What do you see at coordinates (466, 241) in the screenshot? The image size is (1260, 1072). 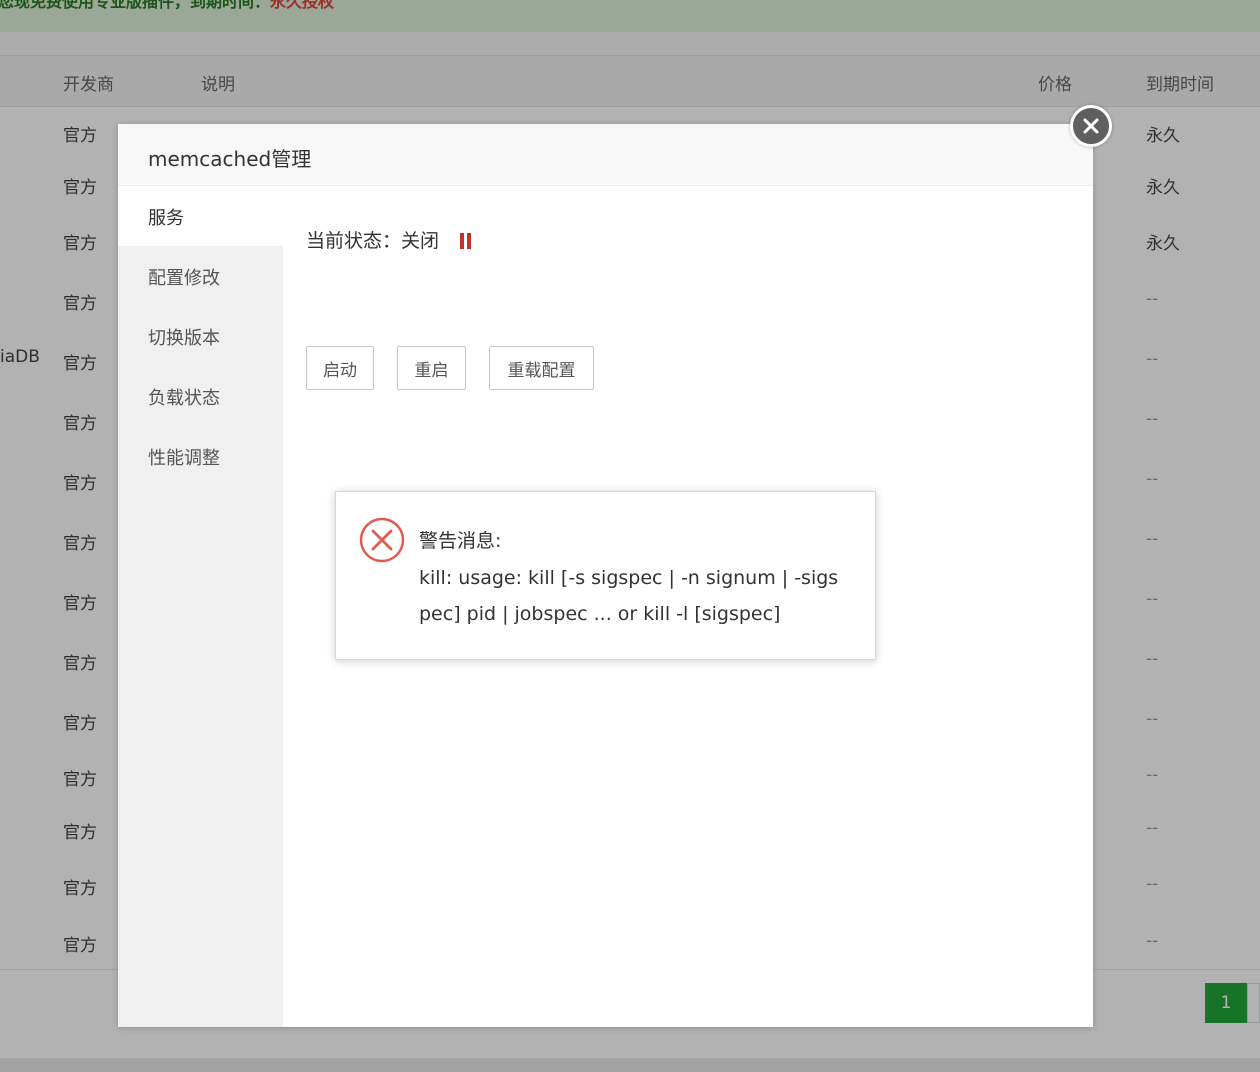 I see `pause-icon` at bounding box center [466, 241].